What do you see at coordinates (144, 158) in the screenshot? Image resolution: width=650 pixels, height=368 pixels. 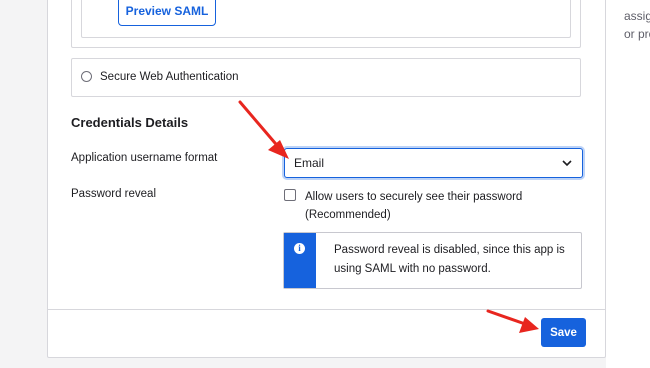 I see `username-format-label: Application username format` at bounding box center [144, 158].